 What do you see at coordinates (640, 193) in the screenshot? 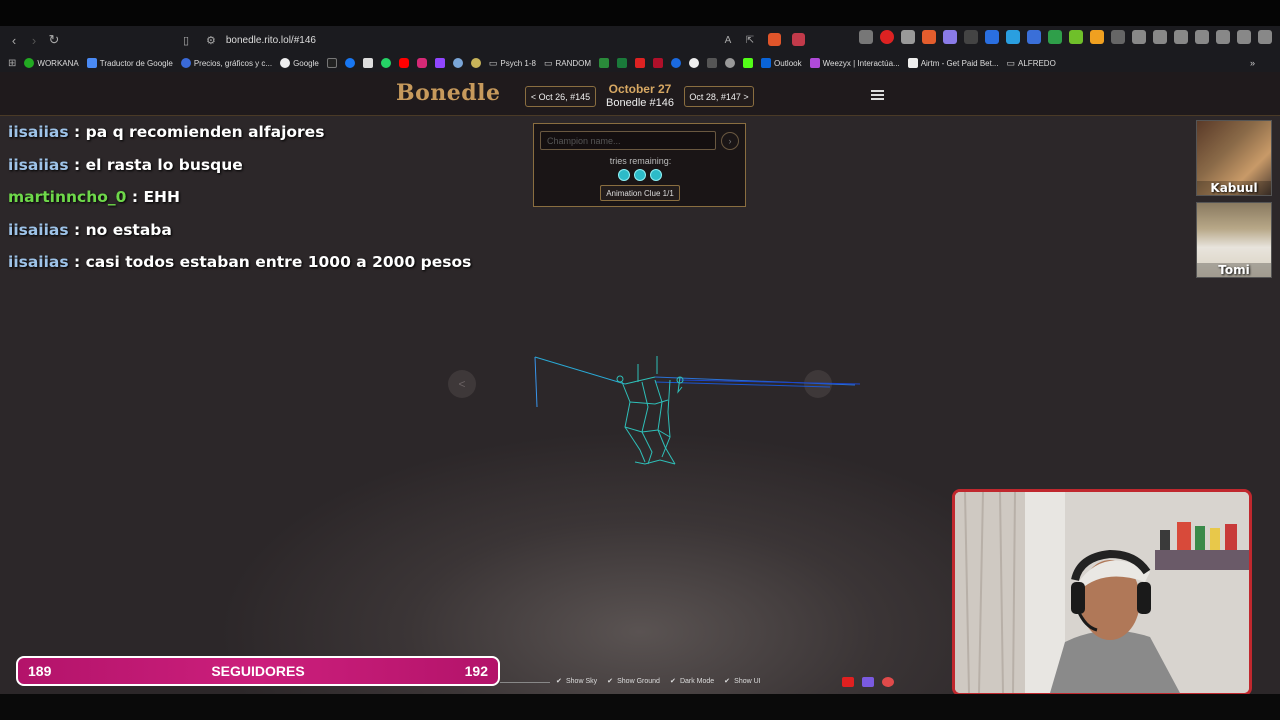
I see `animation-clue-button: Animation Clue 1/1` at bounding box center [640, 193].